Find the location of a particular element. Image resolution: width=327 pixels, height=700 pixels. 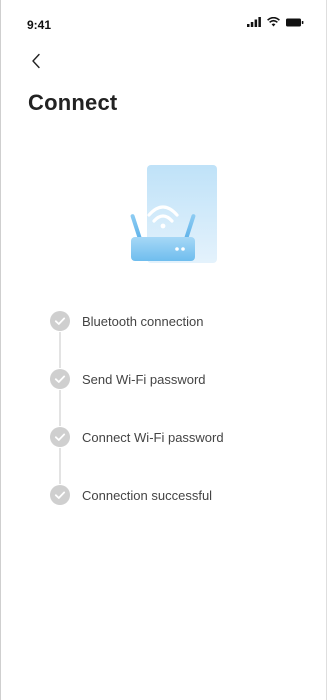

chevron-left-icon is located at coordinates (36, 61).